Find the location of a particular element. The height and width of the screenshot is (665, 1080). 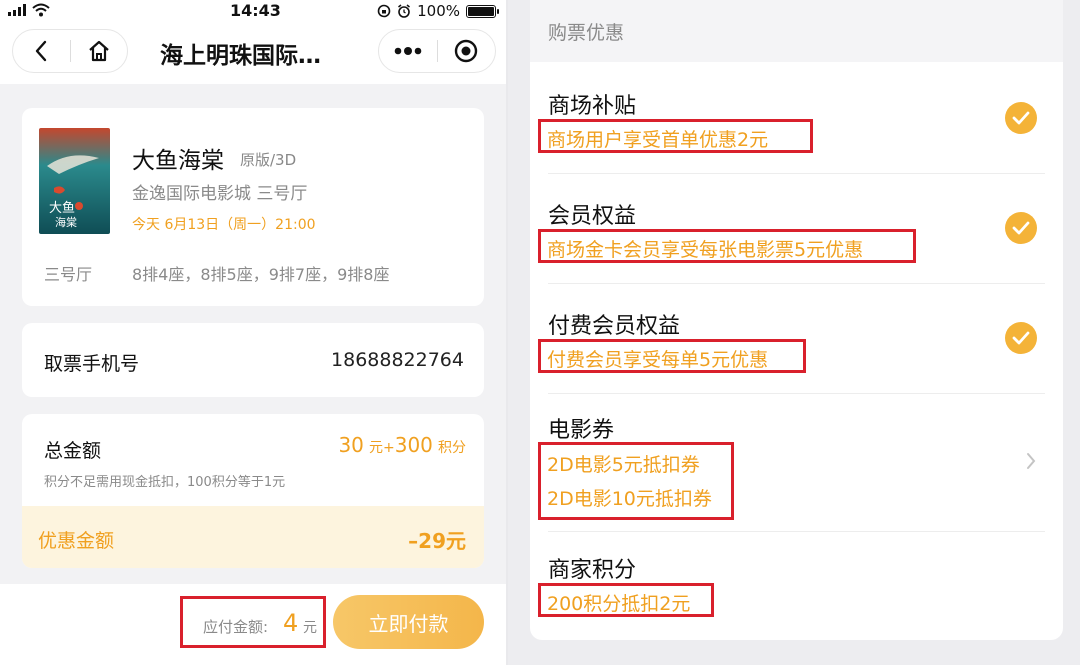

total-points: 300 is located at coordinates (413, 445).